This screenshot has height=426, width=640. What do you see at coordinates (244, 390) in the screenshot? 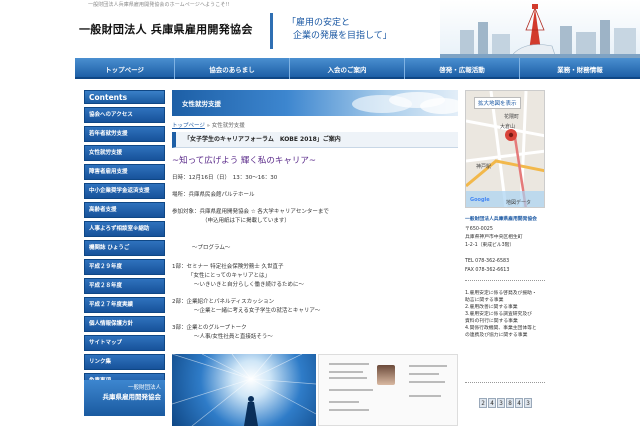
I see `event-poster-image` at bounding box center [244, 390].